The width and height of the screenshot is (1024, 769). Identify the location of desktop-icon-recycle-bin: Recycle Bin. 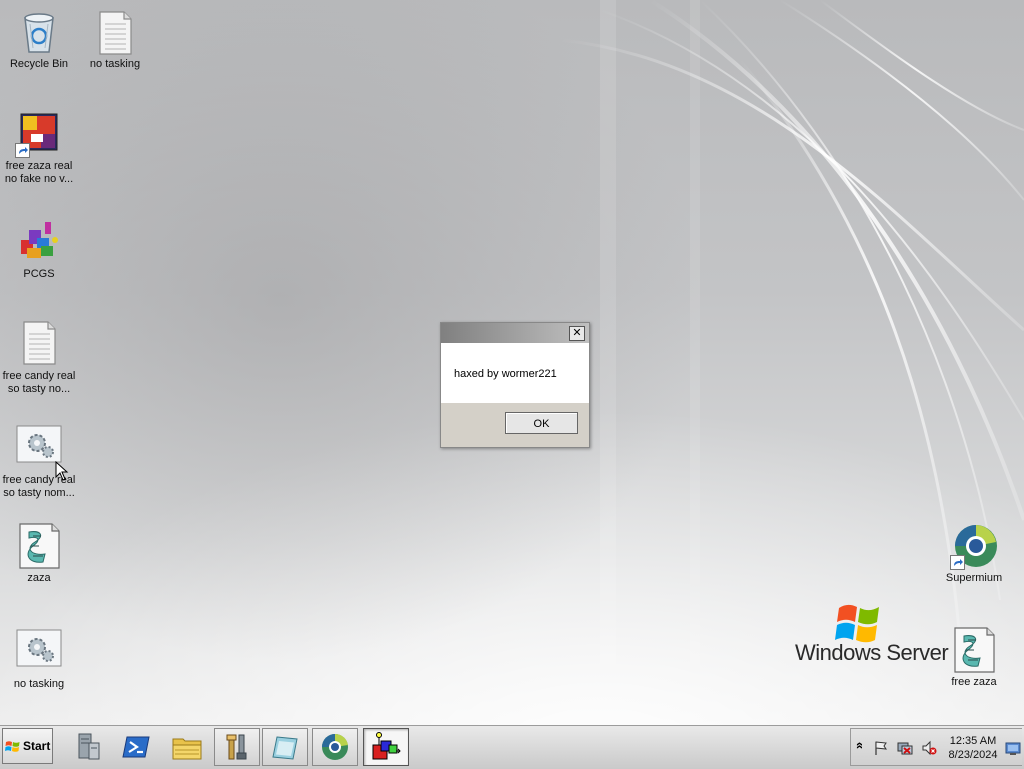
(39, 39).